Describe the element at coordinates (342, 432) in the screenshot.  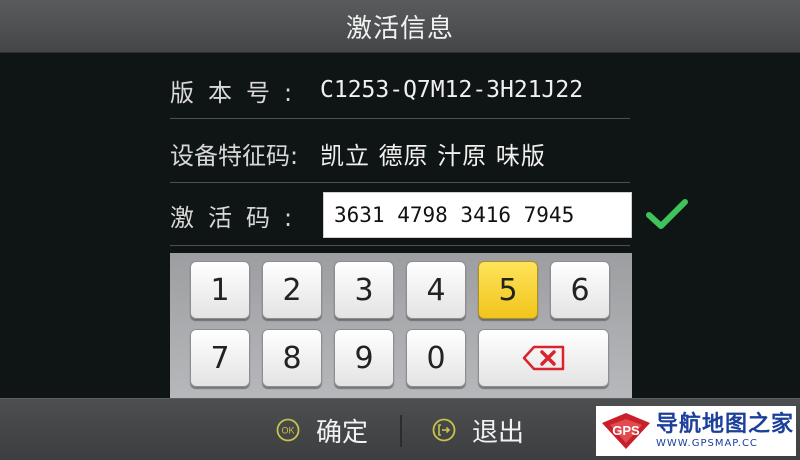
I see `confirm-label: 确定` at that location.